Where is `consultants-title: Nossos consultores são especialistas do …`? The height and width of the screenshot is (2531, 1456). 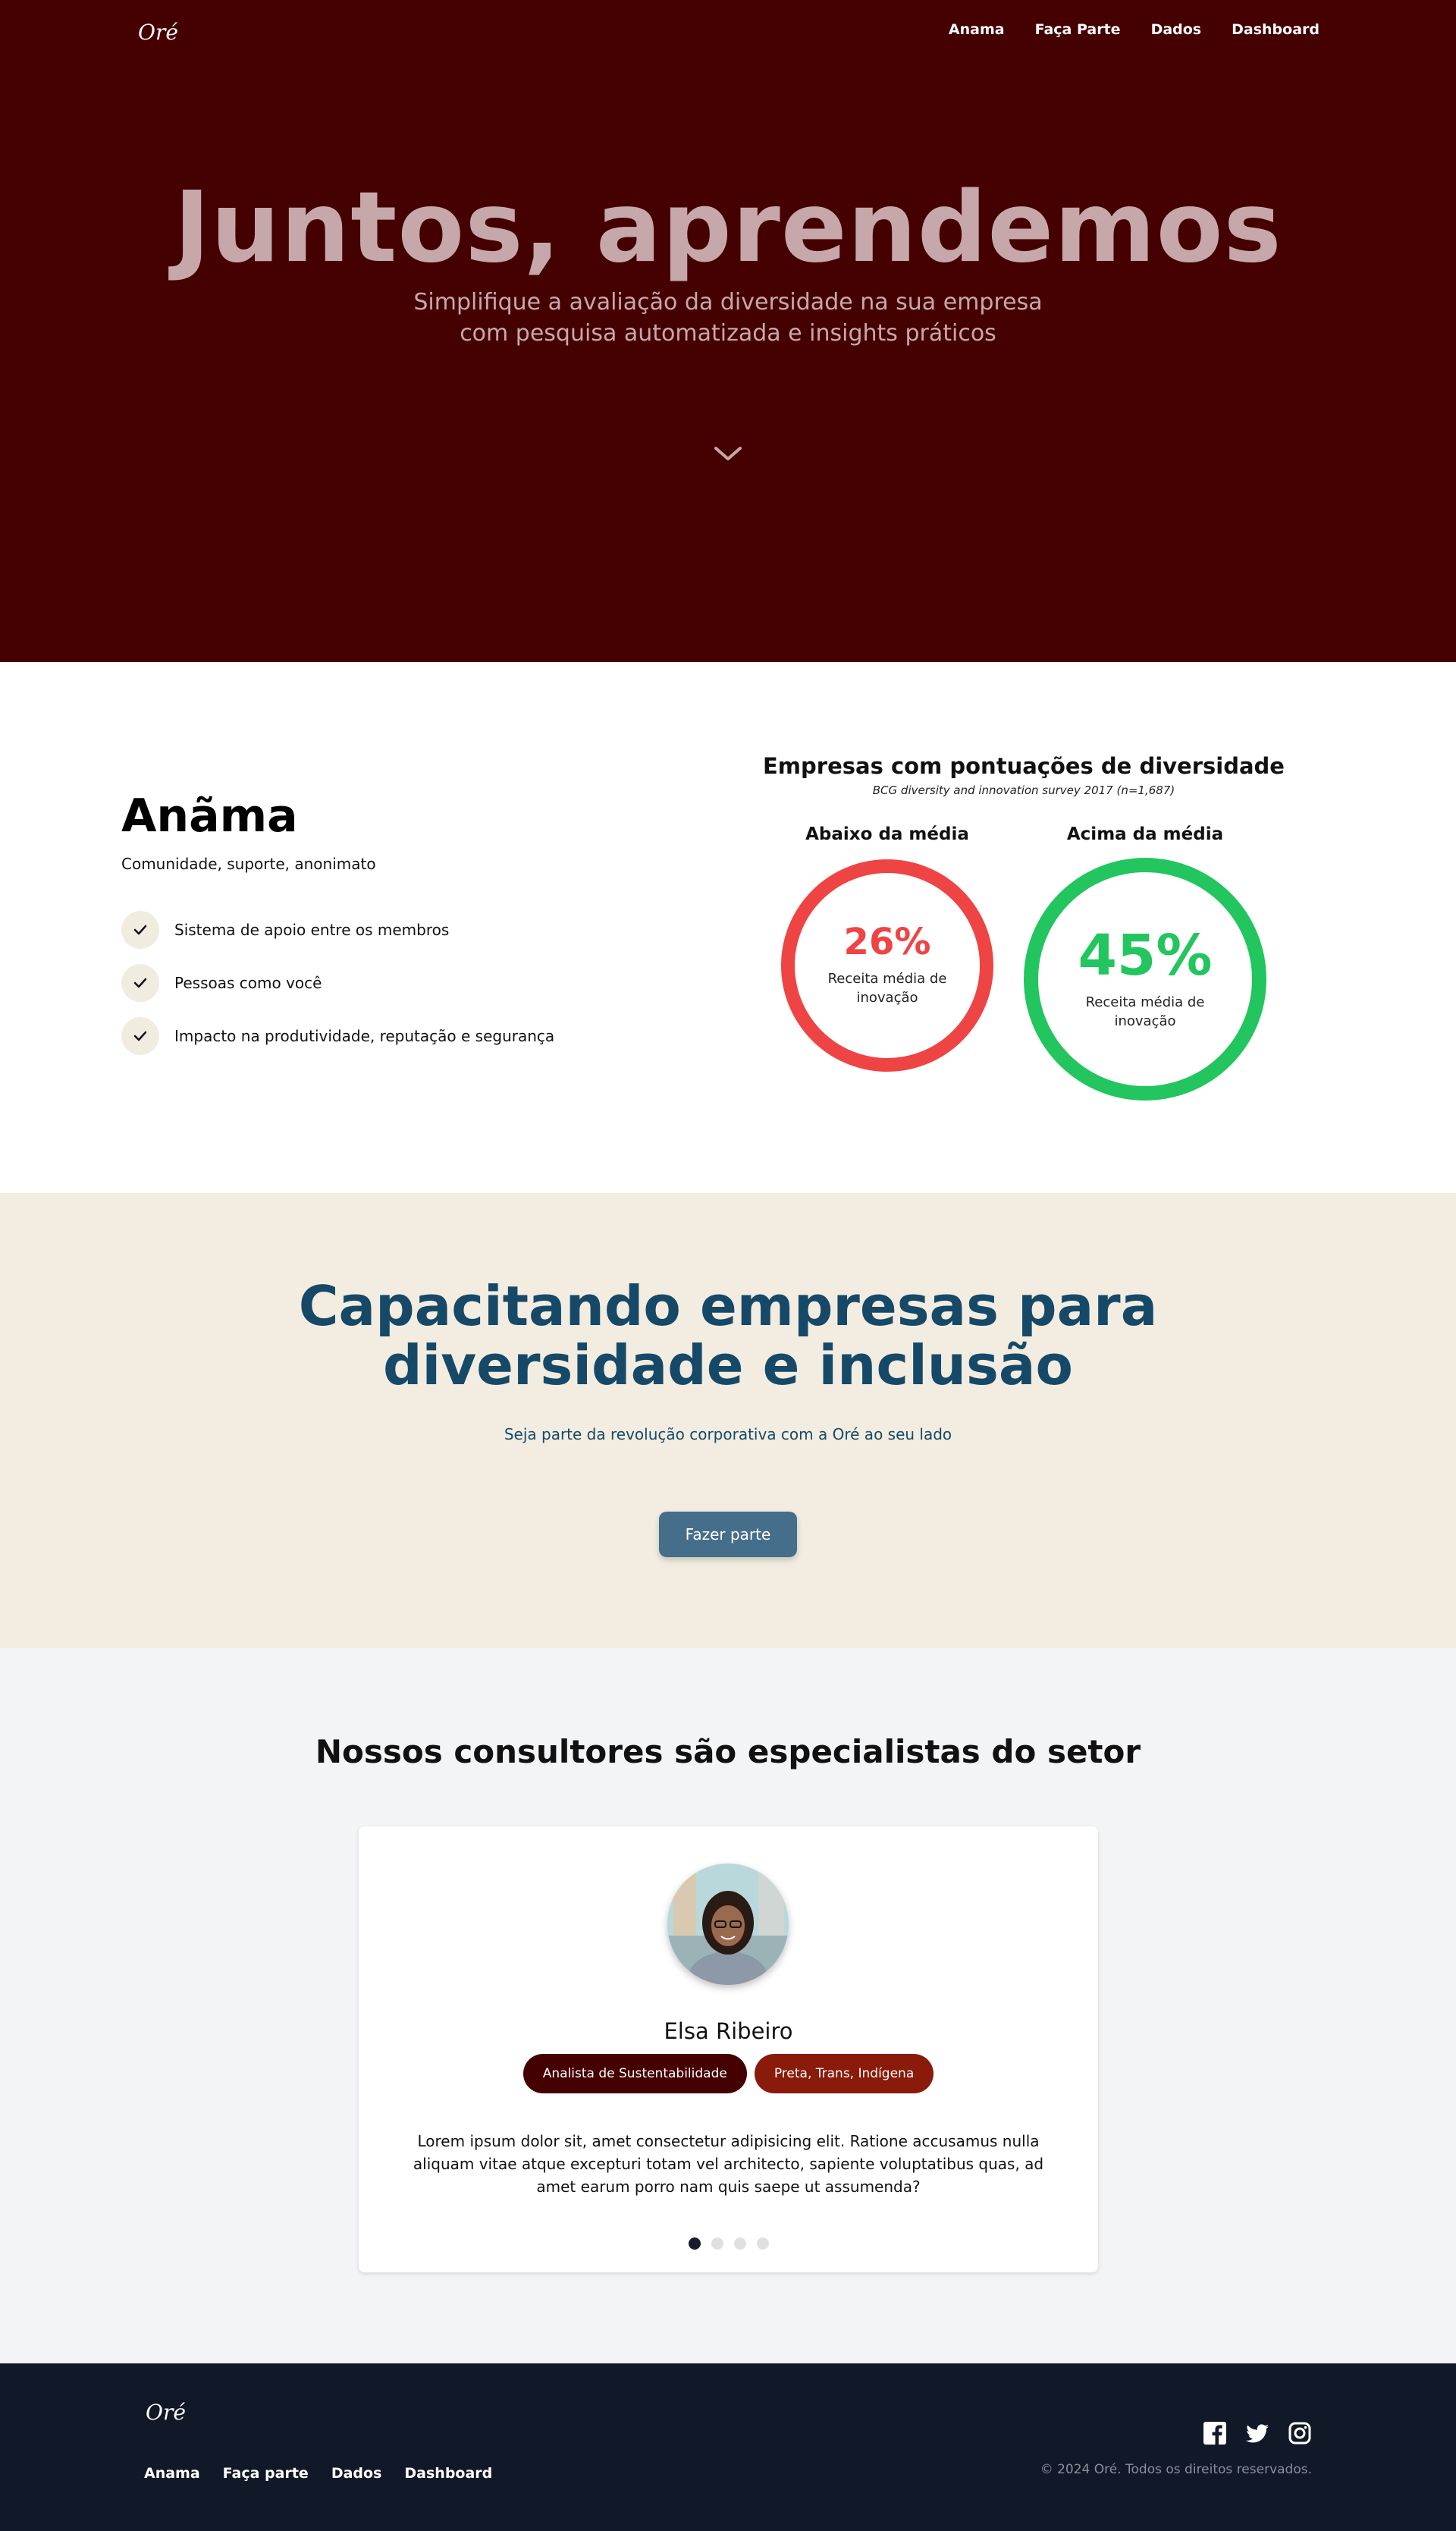
consultants-title: Nossos consultores são especialistas do … is located at coordinates (728, 1752).